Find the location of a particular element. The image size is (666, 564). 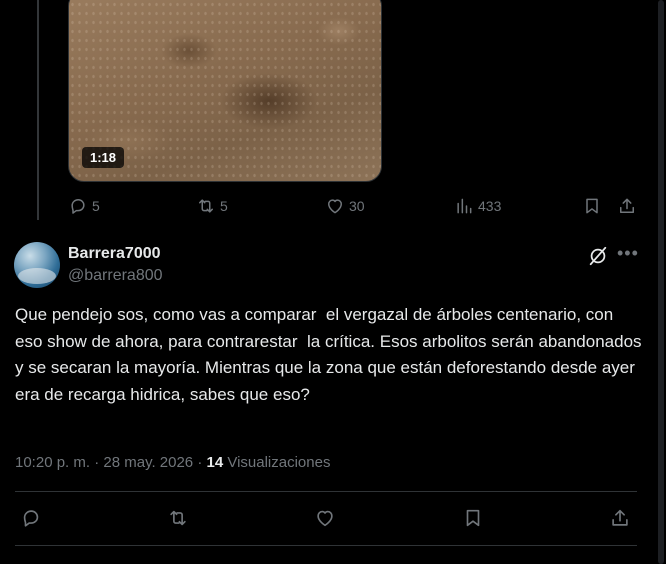

reply-button: 5 is located at coordinates (84, 206).